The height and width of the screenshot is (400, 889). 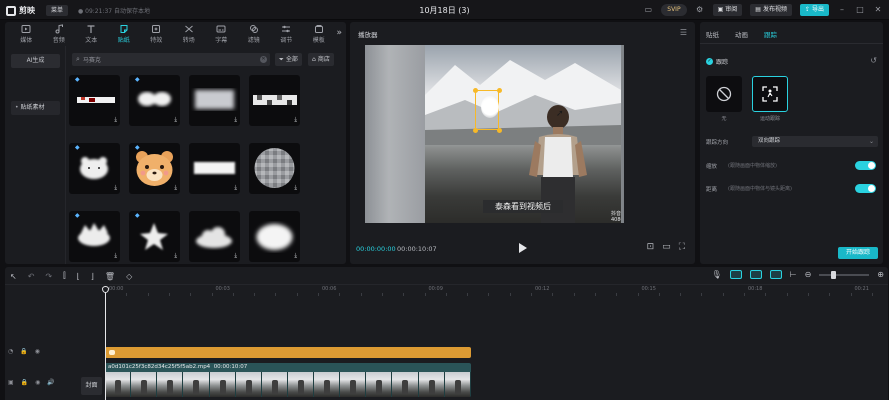 I want to click on fullscreen-icon: ⛶, so click(x=682, y=247).